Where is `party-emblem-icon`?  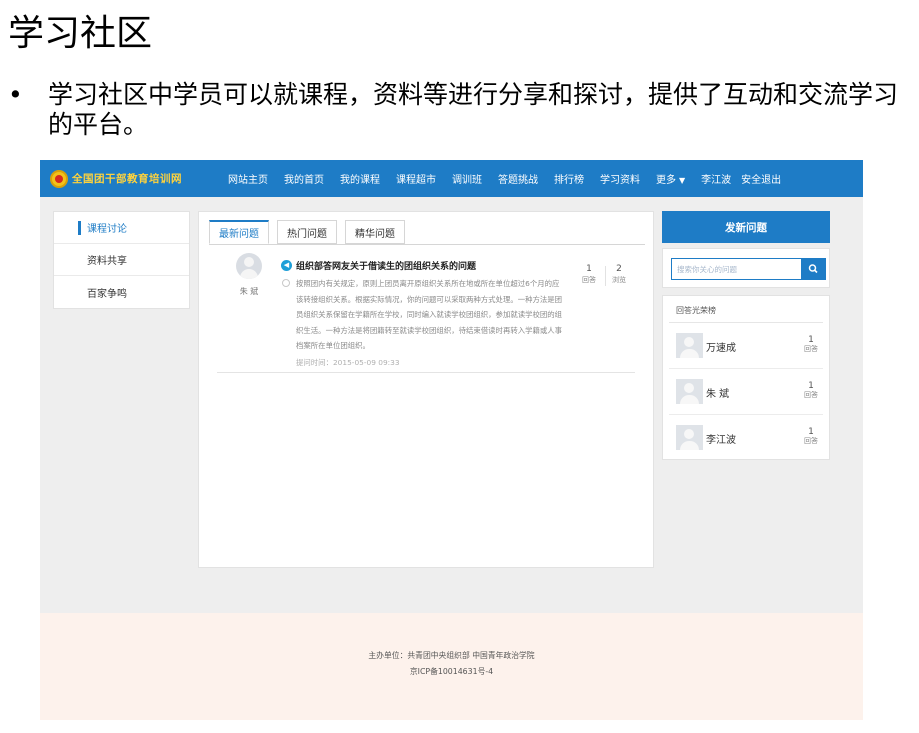 party-emblem-icon is located at coordinates (59, 178).